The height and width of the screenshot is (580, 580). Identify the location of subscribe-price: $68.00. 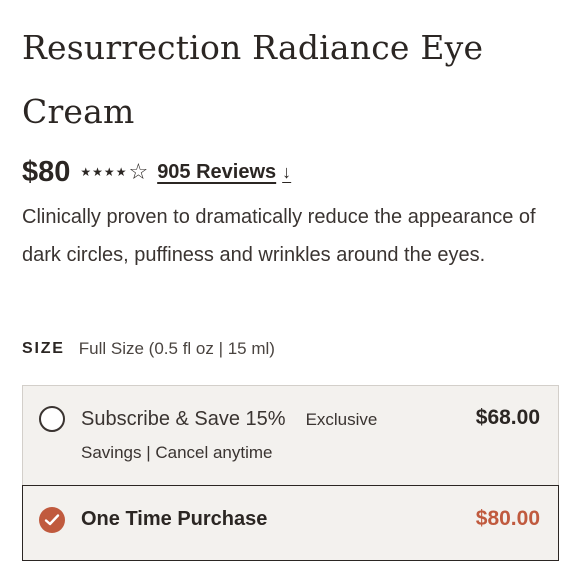
(507, 417).